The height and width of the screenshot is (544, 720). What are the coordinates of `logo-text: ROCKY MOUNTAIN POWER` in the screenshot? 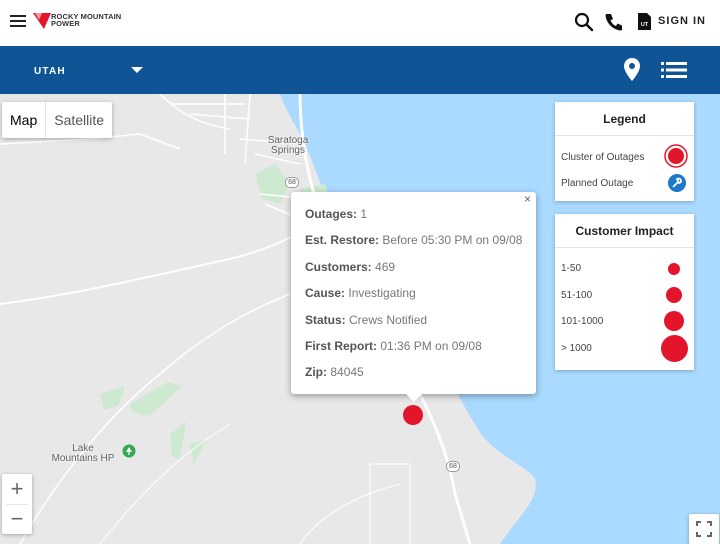 It's located at (86, 20).